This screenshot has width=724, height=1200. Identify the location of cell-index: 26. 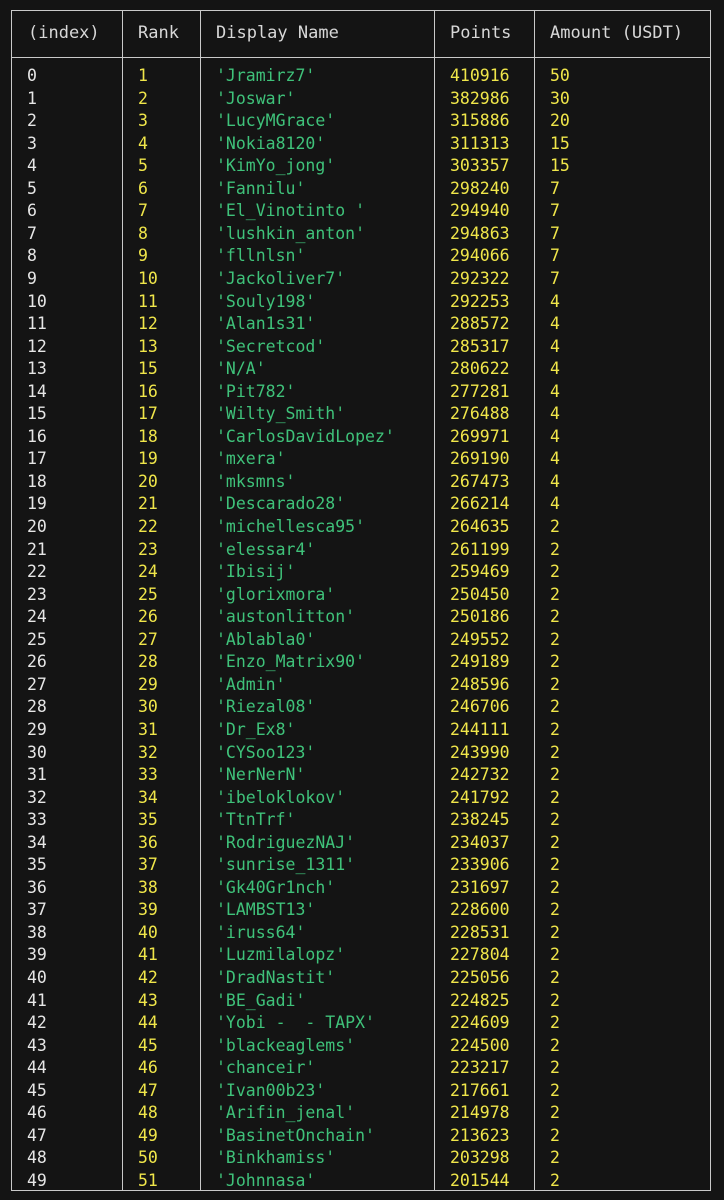
(37, 662).